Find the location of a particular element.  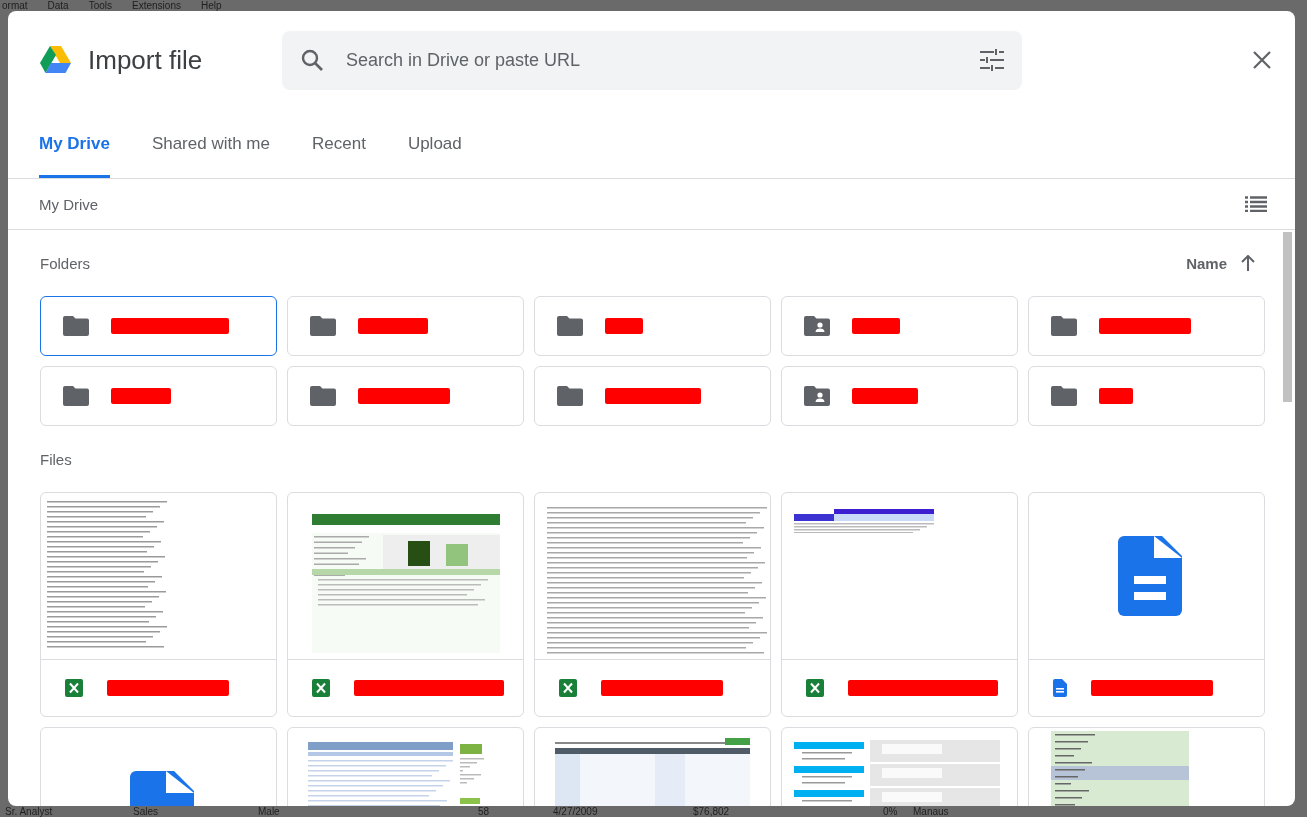

tab: Upload is located at coordinates (434, 143).